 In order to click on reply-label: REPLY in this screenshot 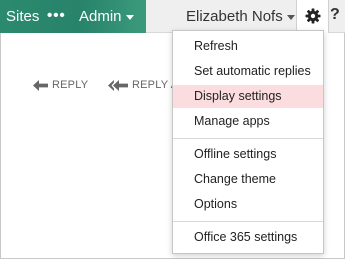, I will do `click(70, 85)`.